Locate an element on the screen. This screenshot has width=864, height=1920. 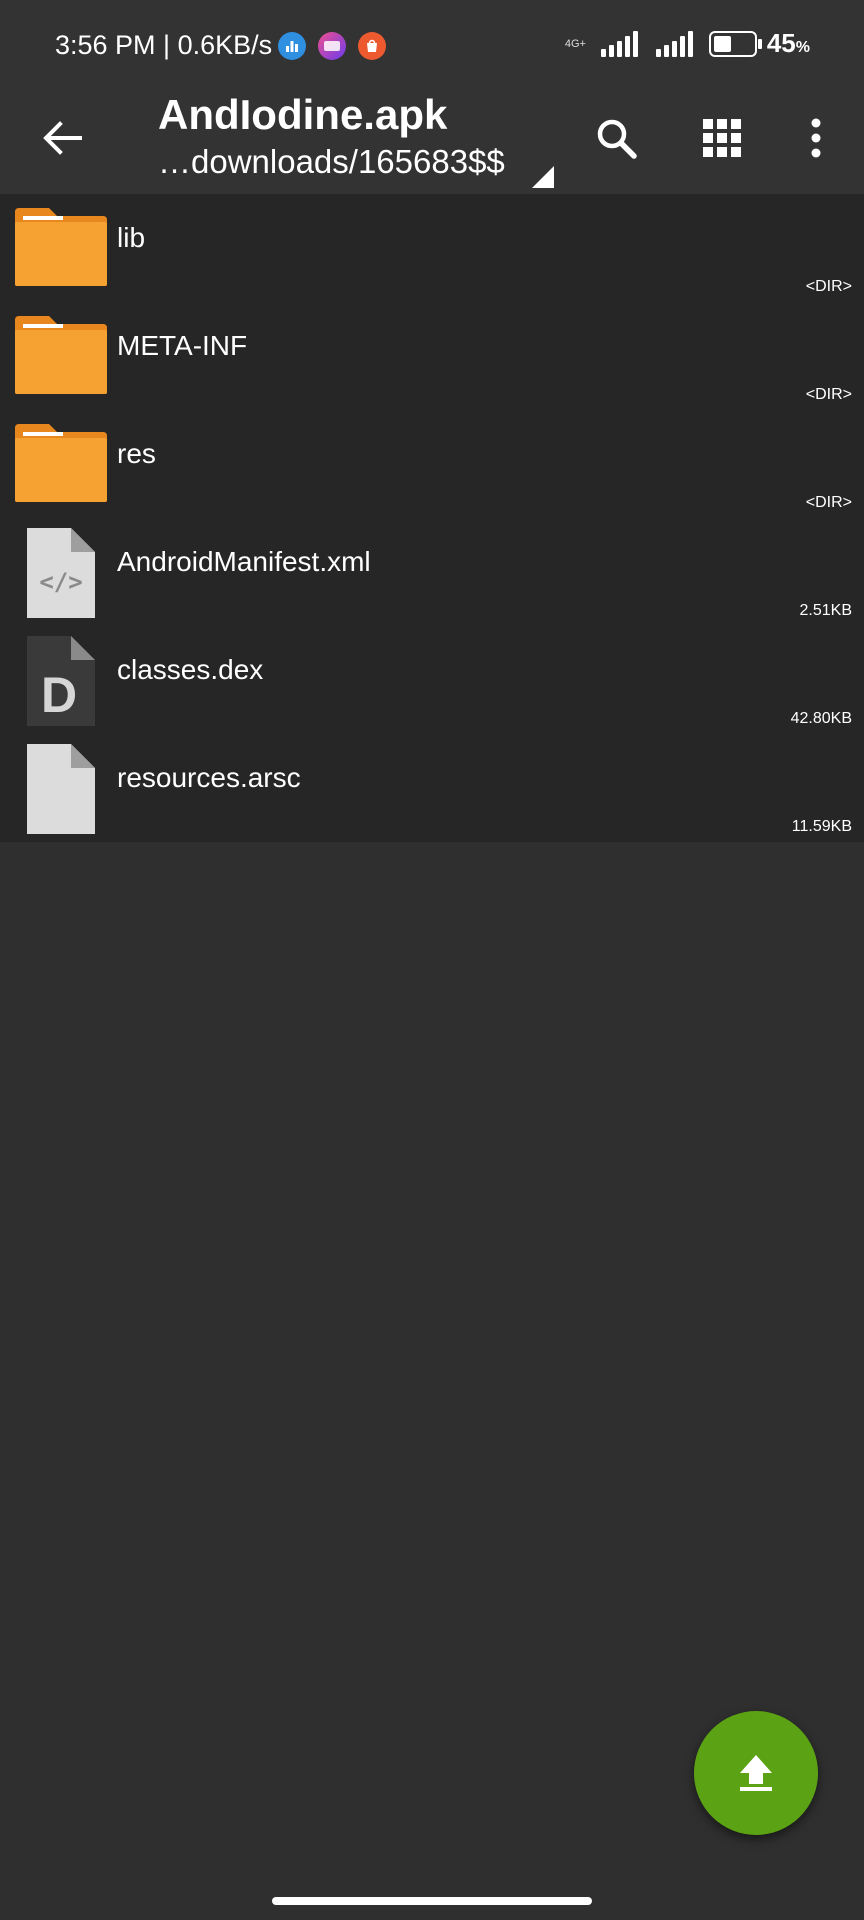
status-right: 4G+ 45% is located at coordinates (687, 43).